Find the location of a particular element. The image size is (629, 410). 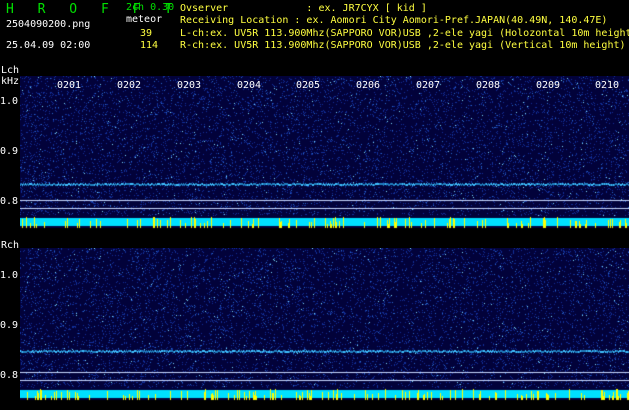

time-label: 0209 is located at coordinates (548, 85).